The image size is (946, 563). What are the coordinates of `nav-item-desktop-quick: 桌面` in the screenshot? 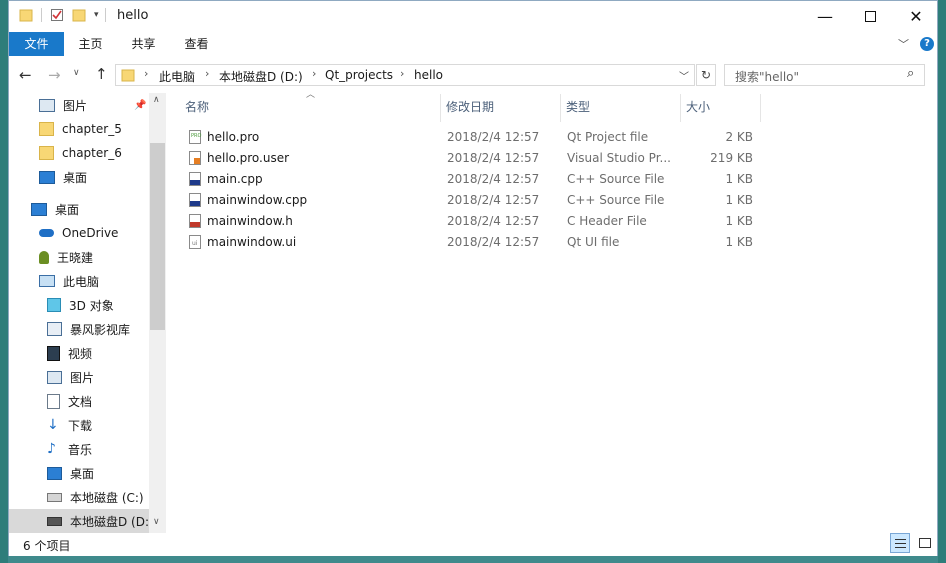 It's located at (100, 177).